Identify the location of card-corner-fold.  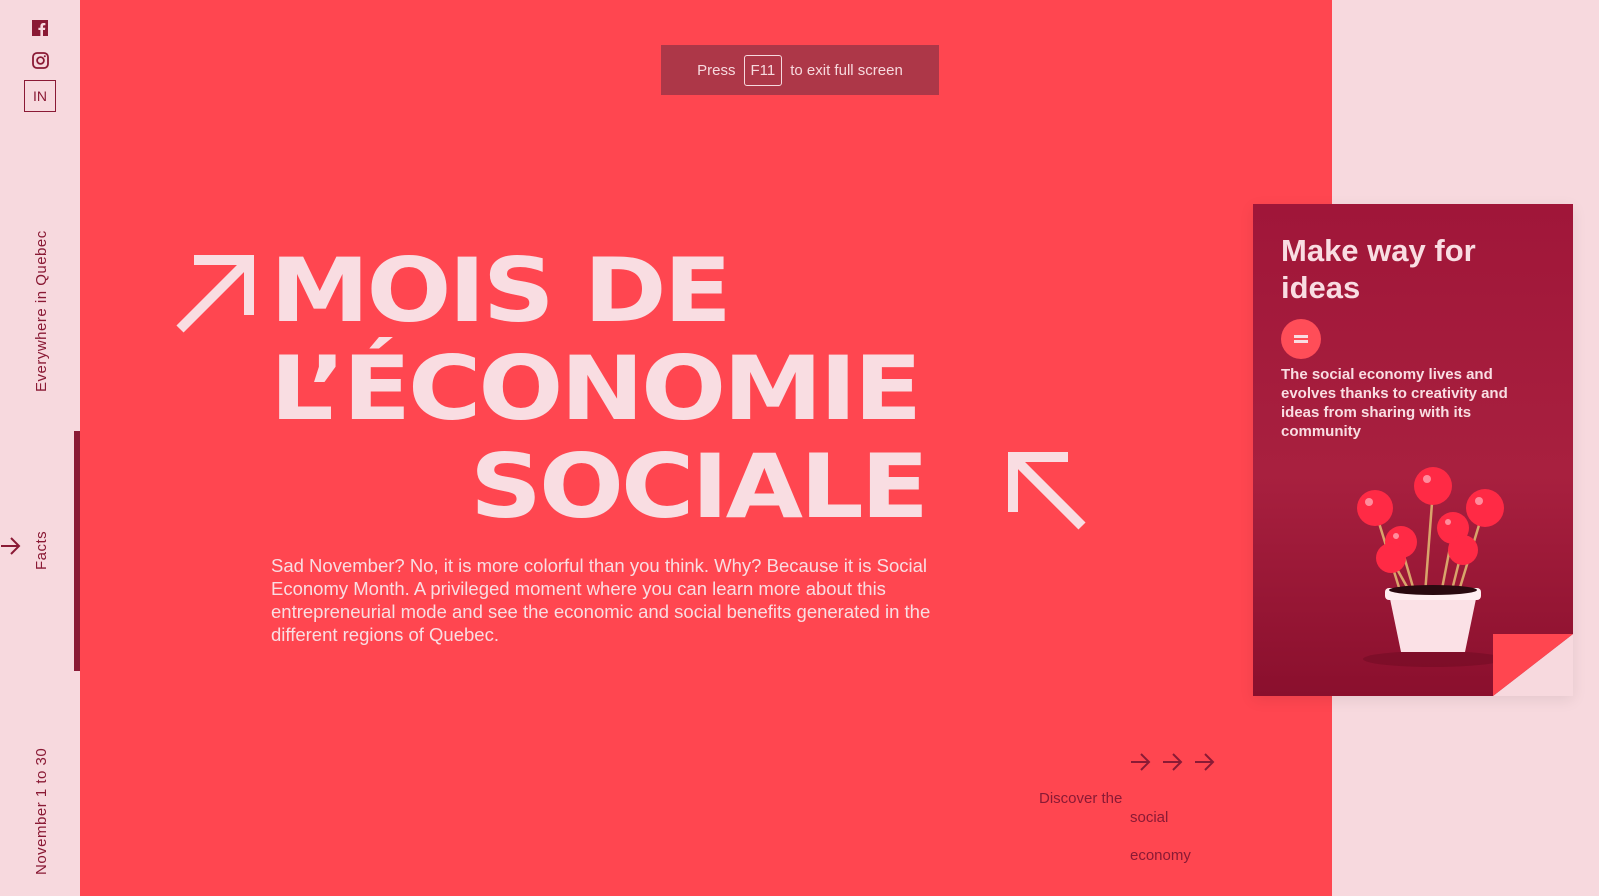
(1533, 665).